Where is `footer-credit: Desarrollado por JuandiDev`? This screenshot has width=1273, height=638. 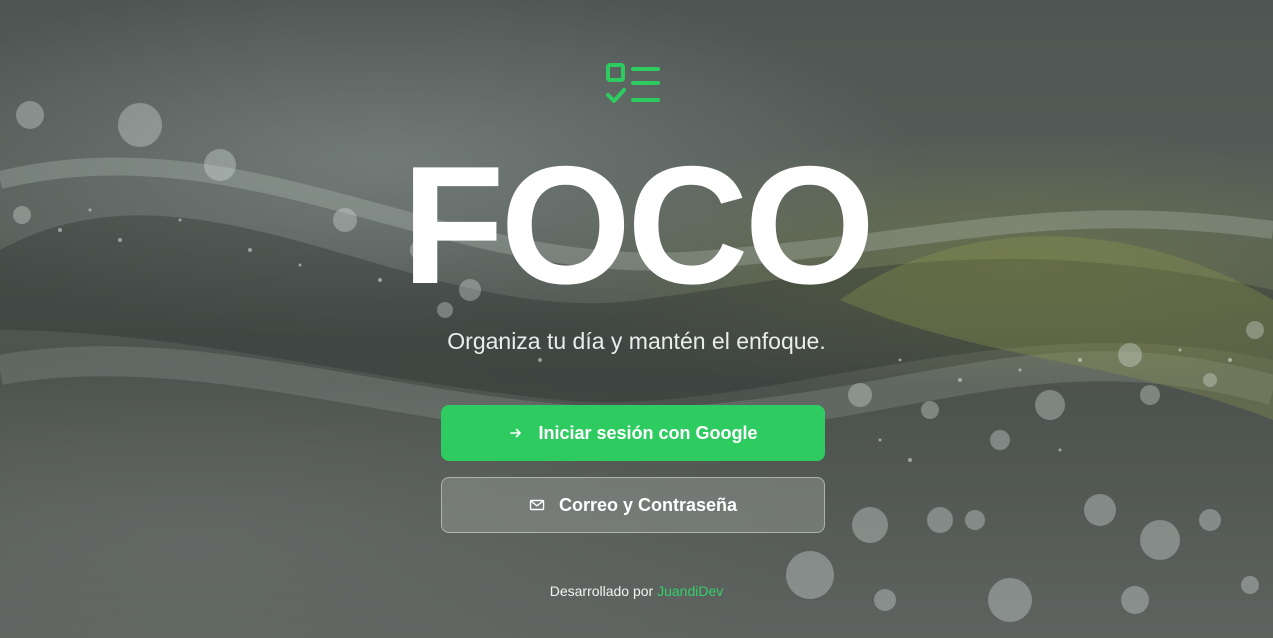 footer-credit: Desarrollado por JuandiDev is located at coordinates (636, 591).